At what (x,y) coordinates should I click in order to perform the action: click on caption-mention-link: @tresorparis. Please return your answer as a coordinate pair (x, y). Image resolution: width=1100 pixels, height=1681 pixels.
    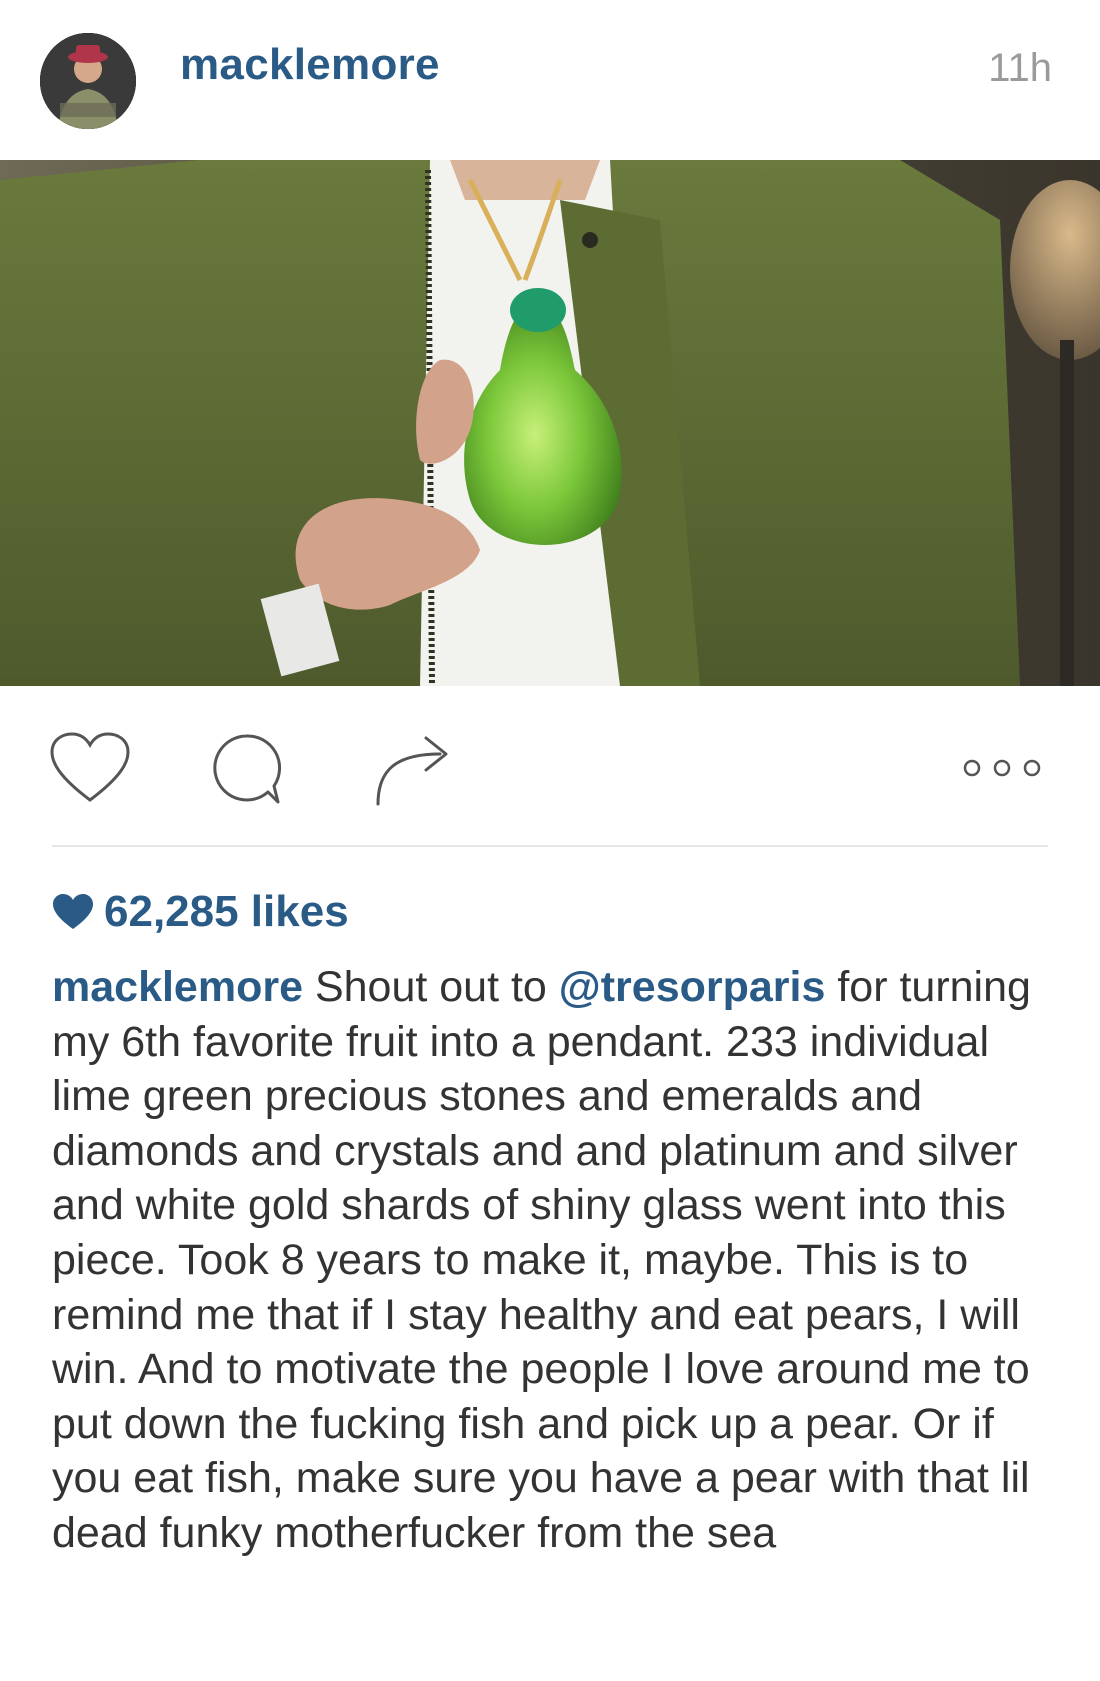
    Looking at the image, I should click on (692, 987).